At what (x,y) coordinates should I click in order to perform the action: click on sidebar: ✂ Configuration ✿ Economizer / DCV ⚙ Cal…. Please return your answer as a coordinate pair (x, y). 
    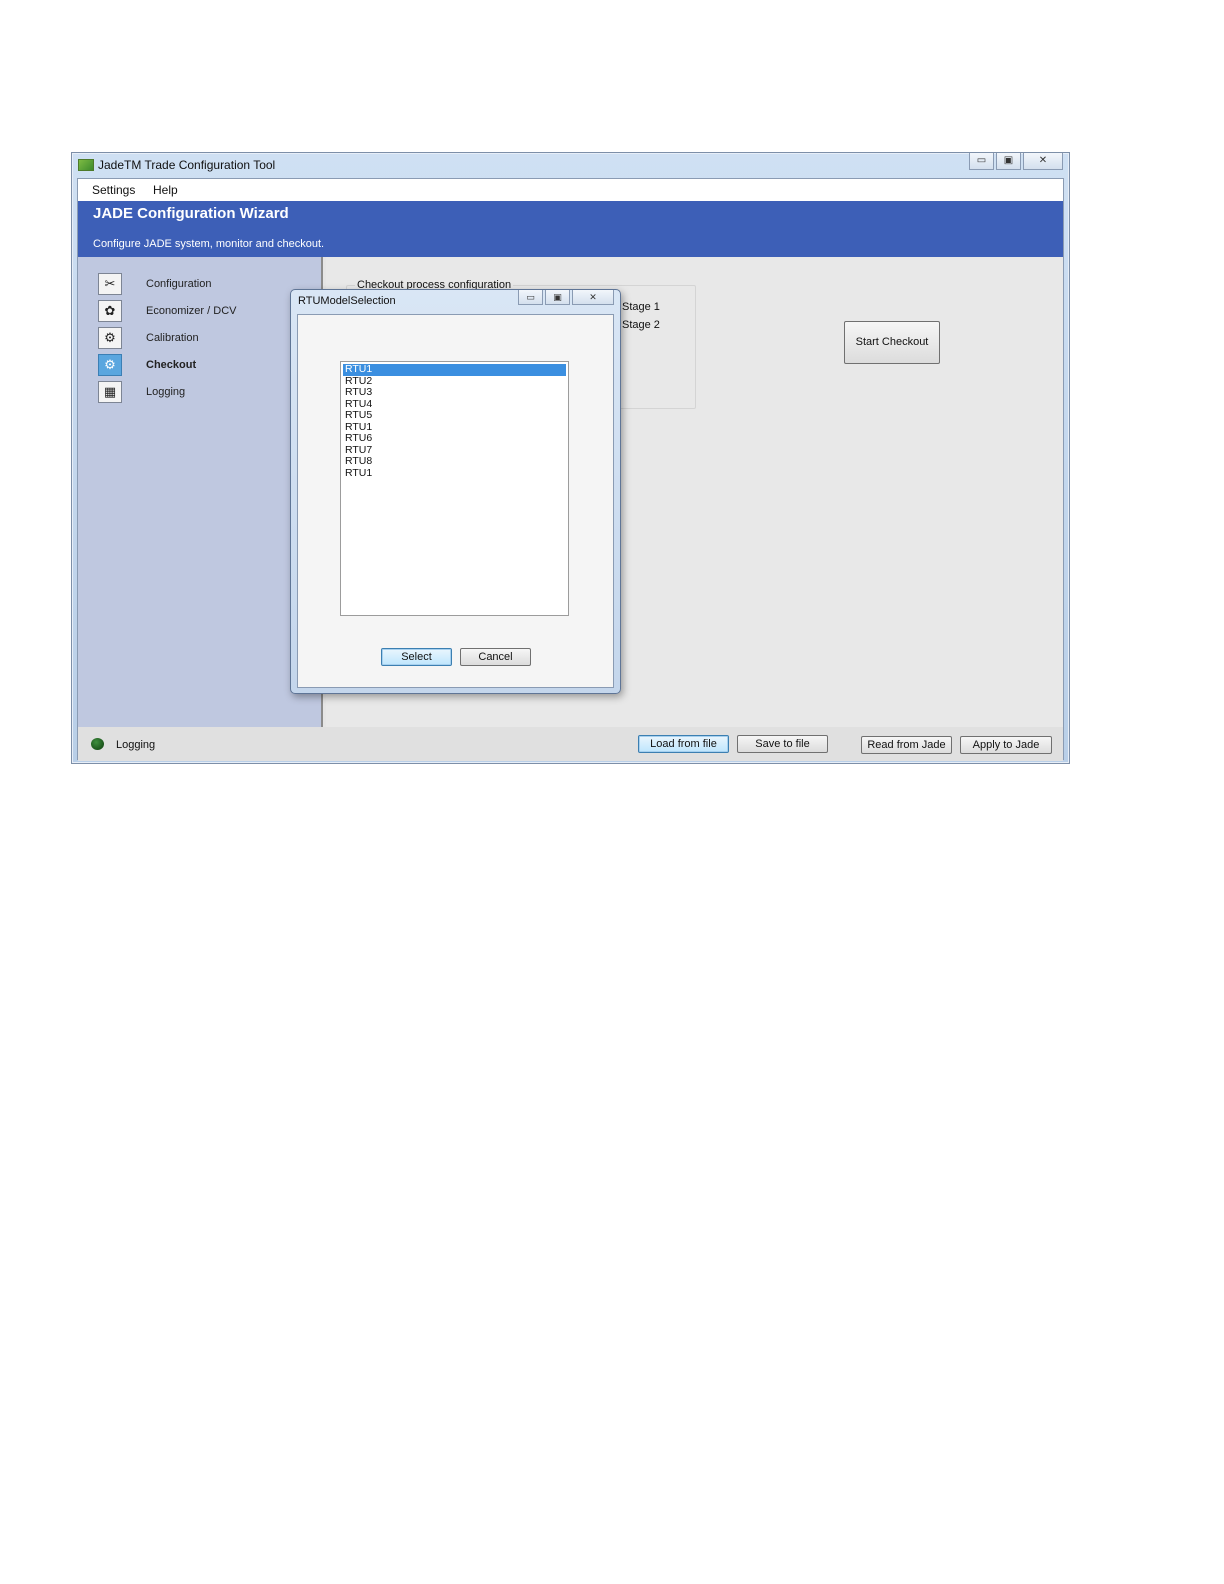
    Looking at the image, I should click on (200, 492).